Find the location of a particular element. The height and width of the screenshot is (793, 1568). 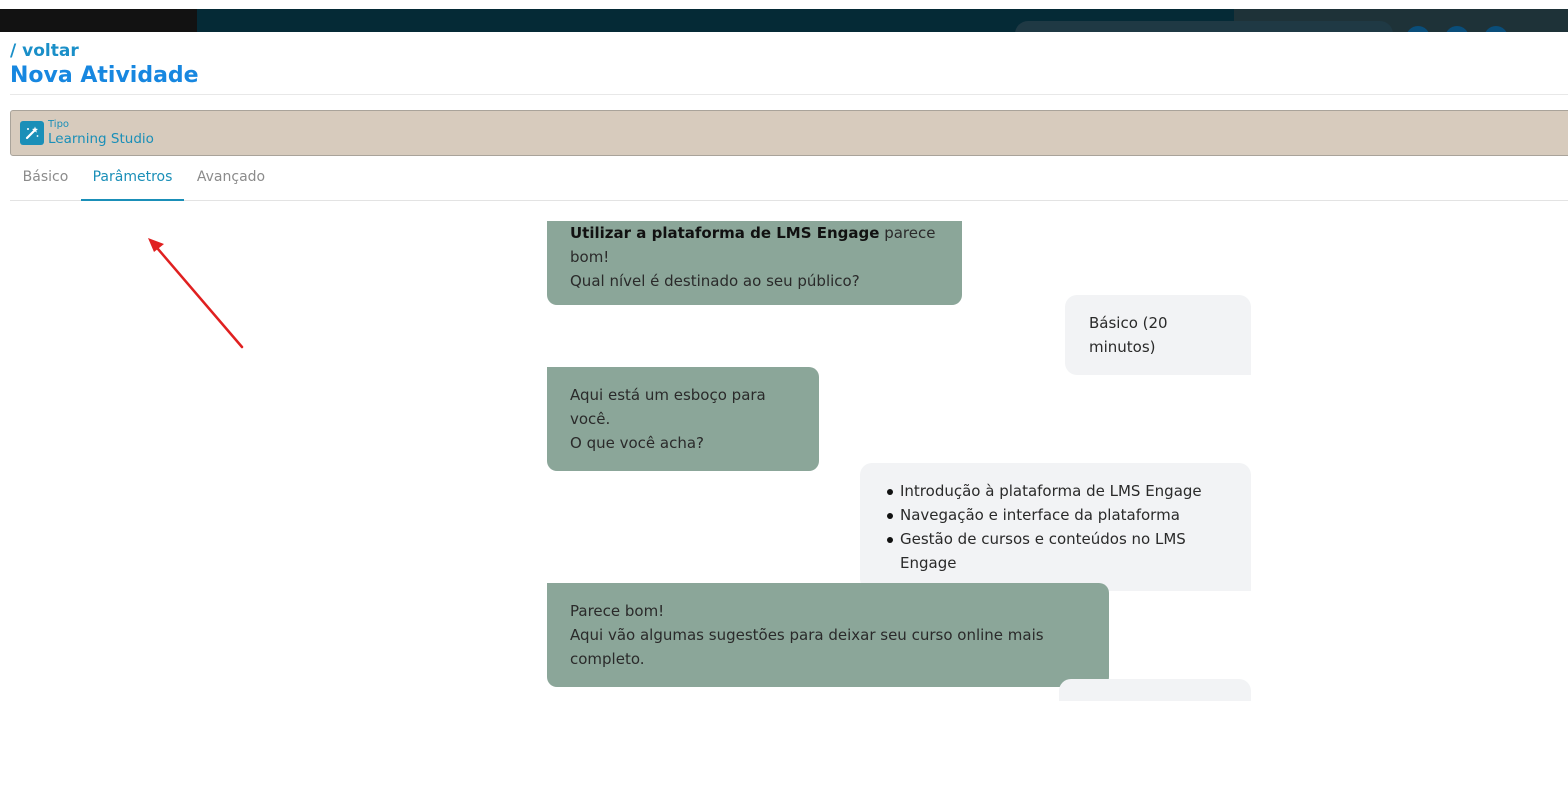

back-link: / voltar is located at coordinates (104, 51).